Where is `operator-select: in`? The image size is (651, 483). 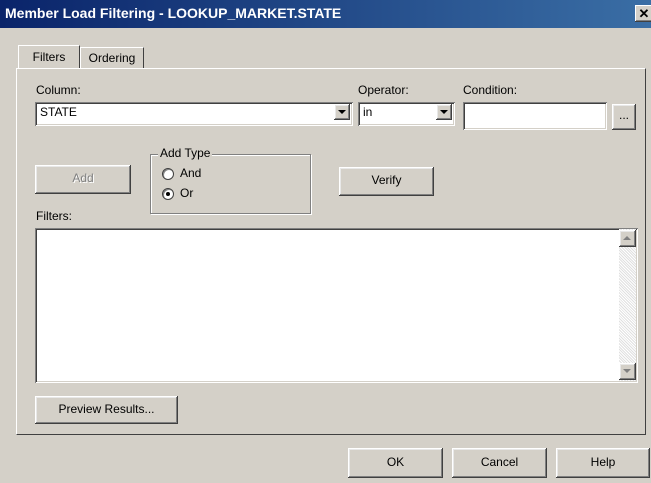 operator-select: in is located at coordinates (406, 114).